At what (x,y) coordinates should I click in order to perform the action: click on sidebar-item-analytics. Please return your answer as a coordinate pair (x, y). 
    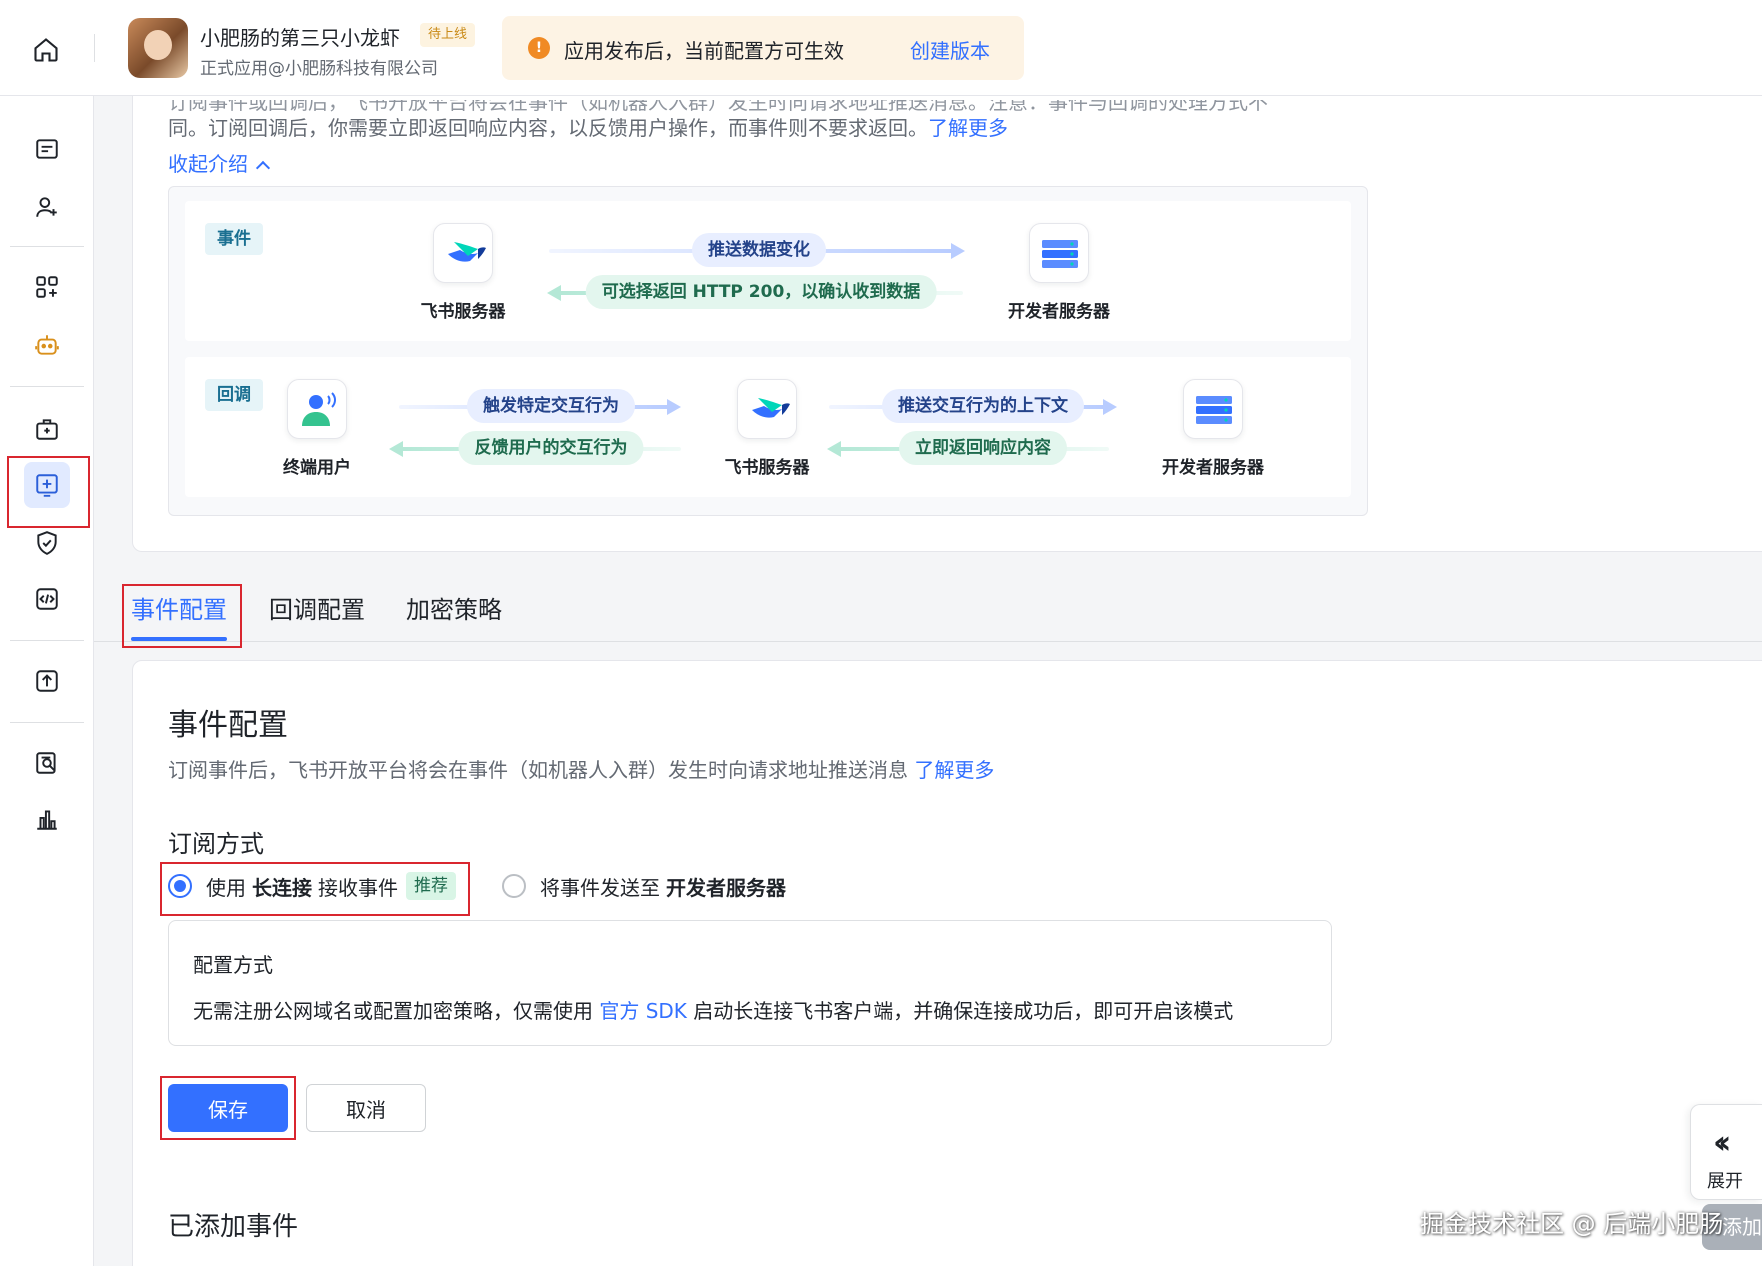
    Looking at the image, I should click on (47, 819).